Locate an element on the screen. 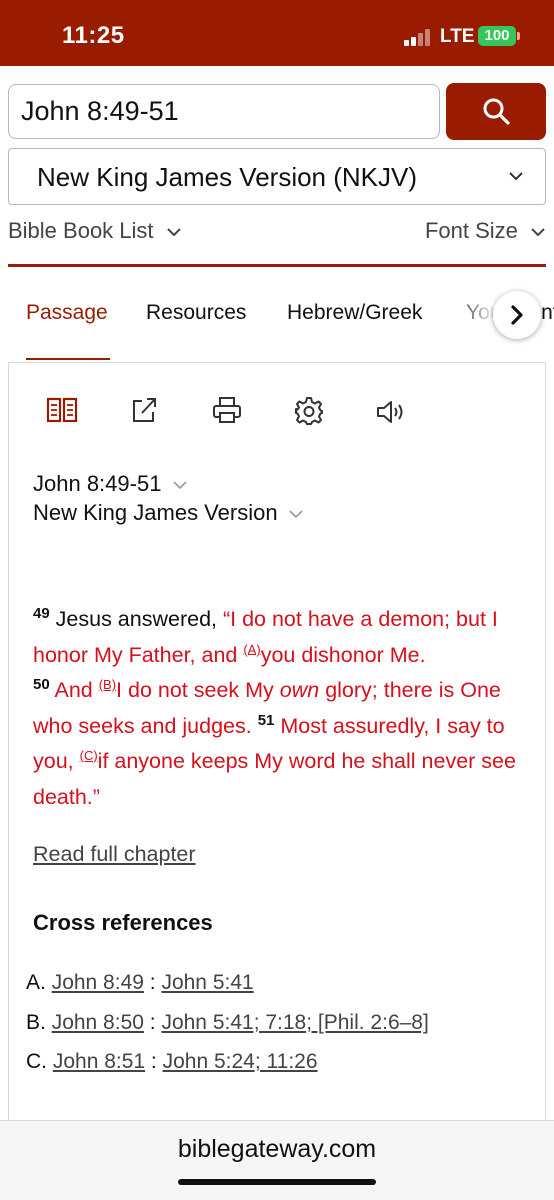  words-of-christ: I do not seek My is located at coordinates (198, 690).